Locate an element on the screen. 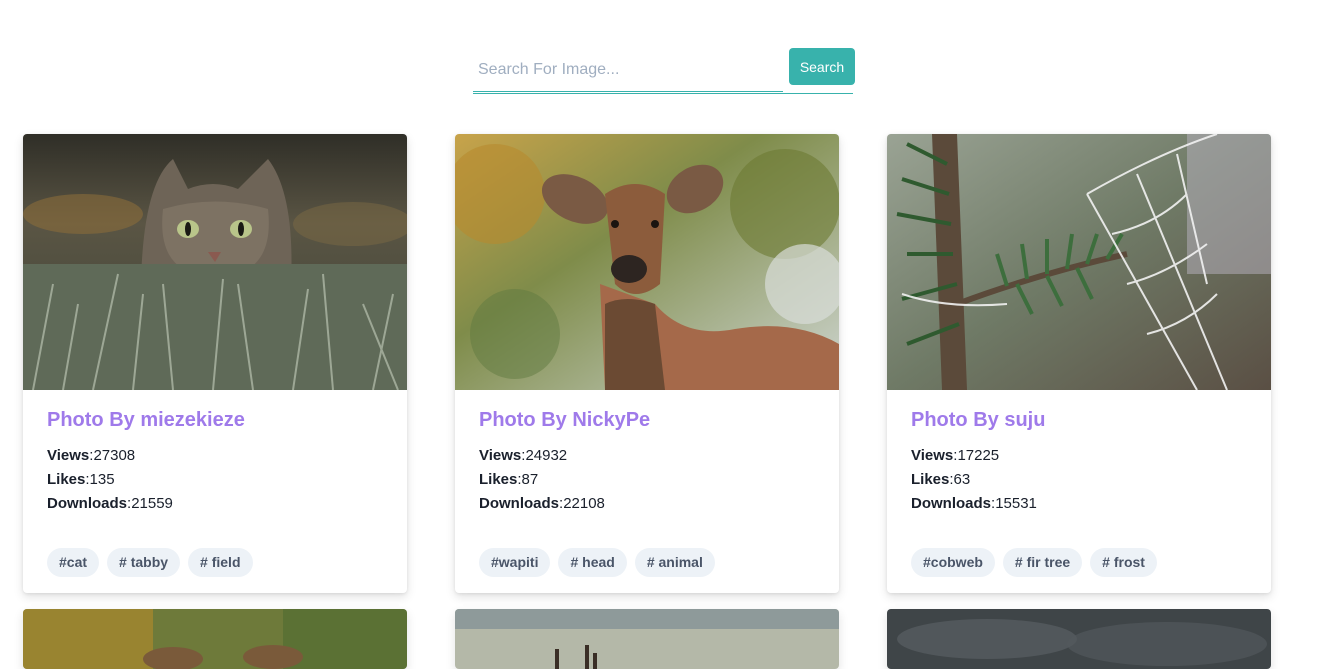 The image size is (1325, 669). tag-badge: # frost is located at coordinates (1123, 562).